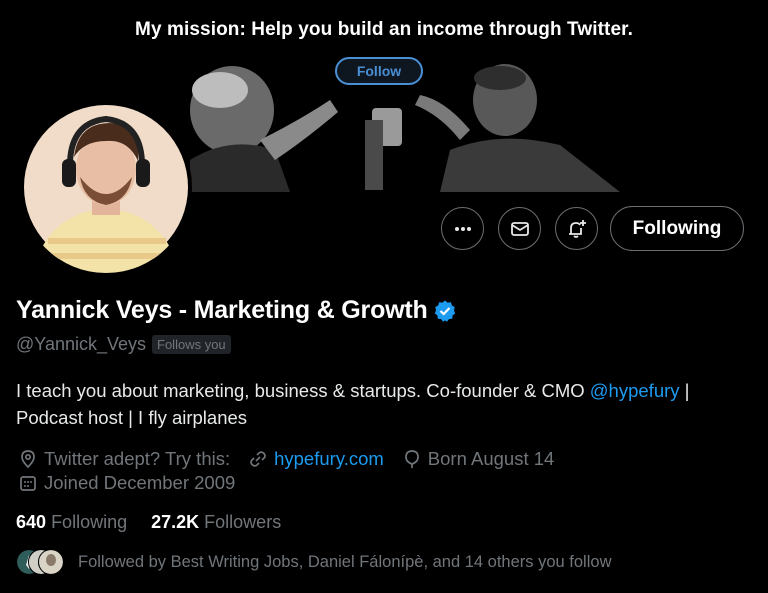 This screenshot has width=768, height=593. I want to click on location-text: Twitter adept? Try this:, so click(137, 458).